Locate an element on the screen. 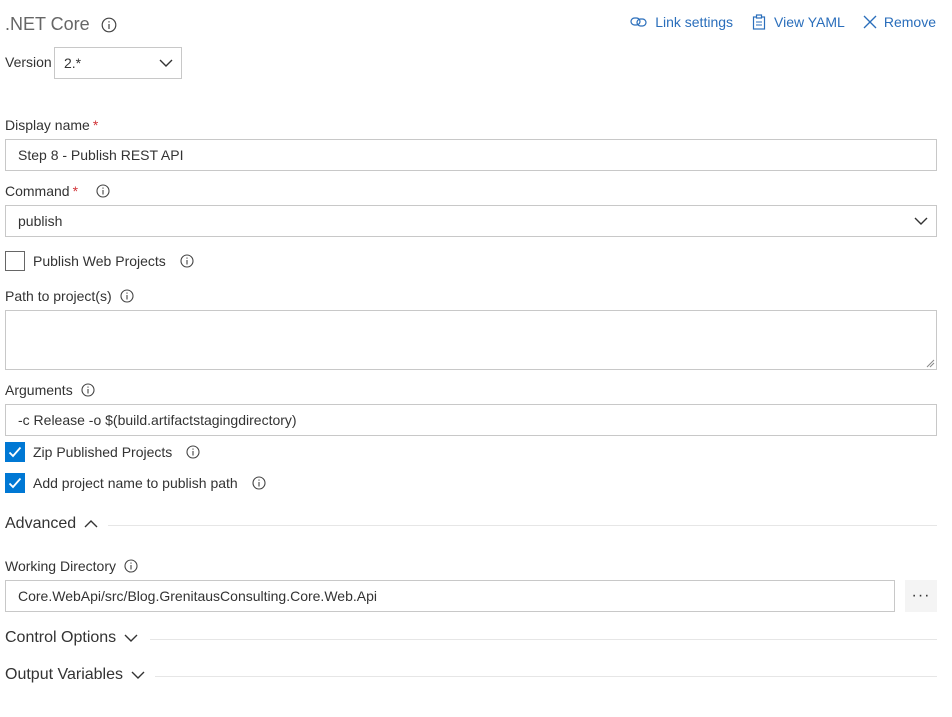  version-value: 2.* is located at coordinates (73, 63).